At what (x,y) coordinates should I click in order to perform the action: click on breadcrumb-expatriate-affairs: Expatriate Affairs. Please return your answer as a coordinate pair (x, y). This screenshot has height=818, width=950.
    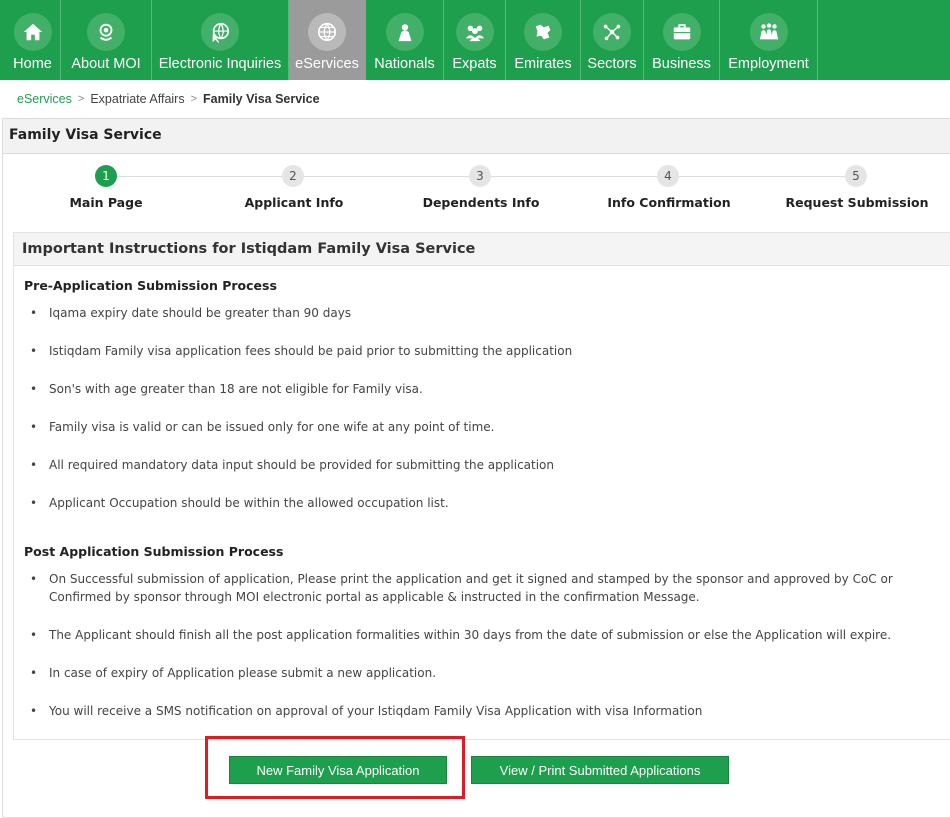
    Looking at the image, I should click on (137, 99).